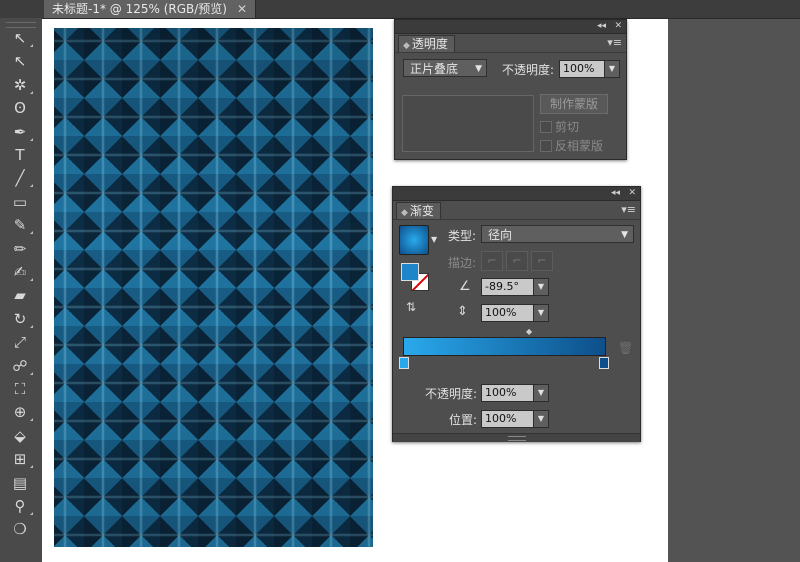 Image resolution: width=800 pixels, height=562 pixels. What do you see at coordinates (579, 146) in the screenshot?
I see `invert-mask-label: 反相蒙版` at bounding box center [579, 146].